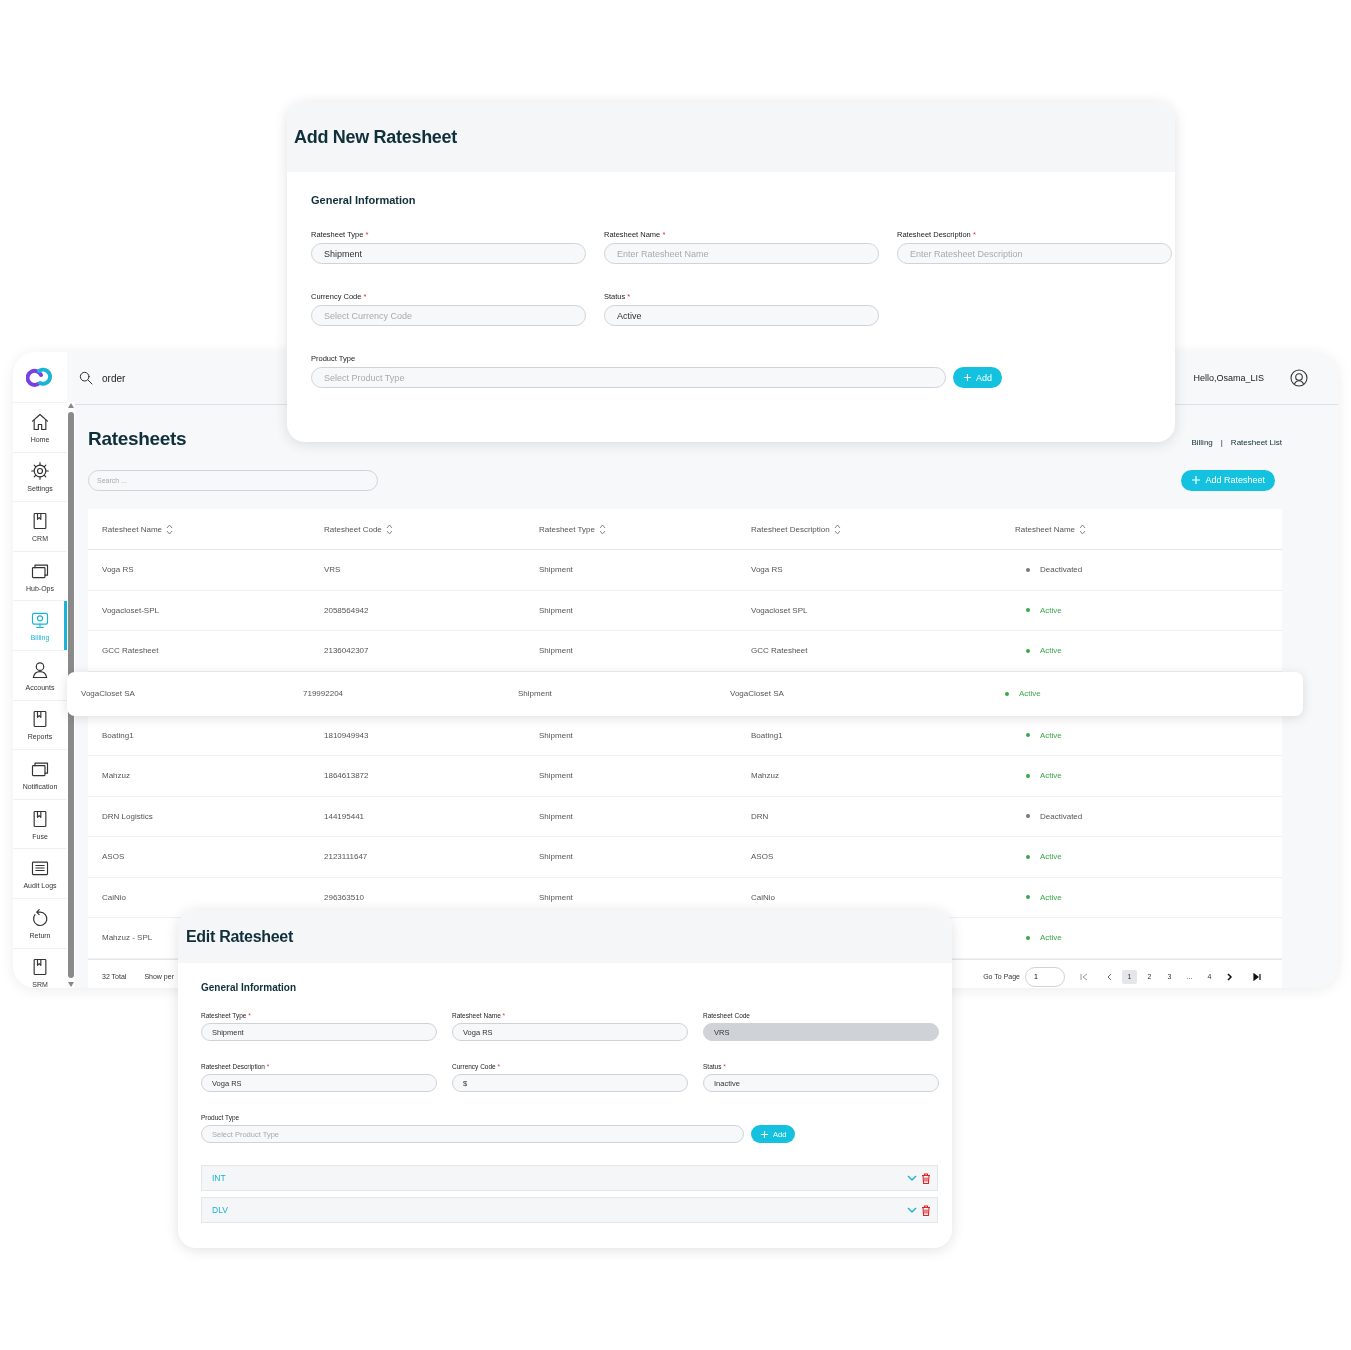 The height and width of the screenshot is (1350, 1351). What do you see at coordinates (346, 610) in the screenshot?
I see `table-cell: 2058564942` at bounding box center [346, 610].